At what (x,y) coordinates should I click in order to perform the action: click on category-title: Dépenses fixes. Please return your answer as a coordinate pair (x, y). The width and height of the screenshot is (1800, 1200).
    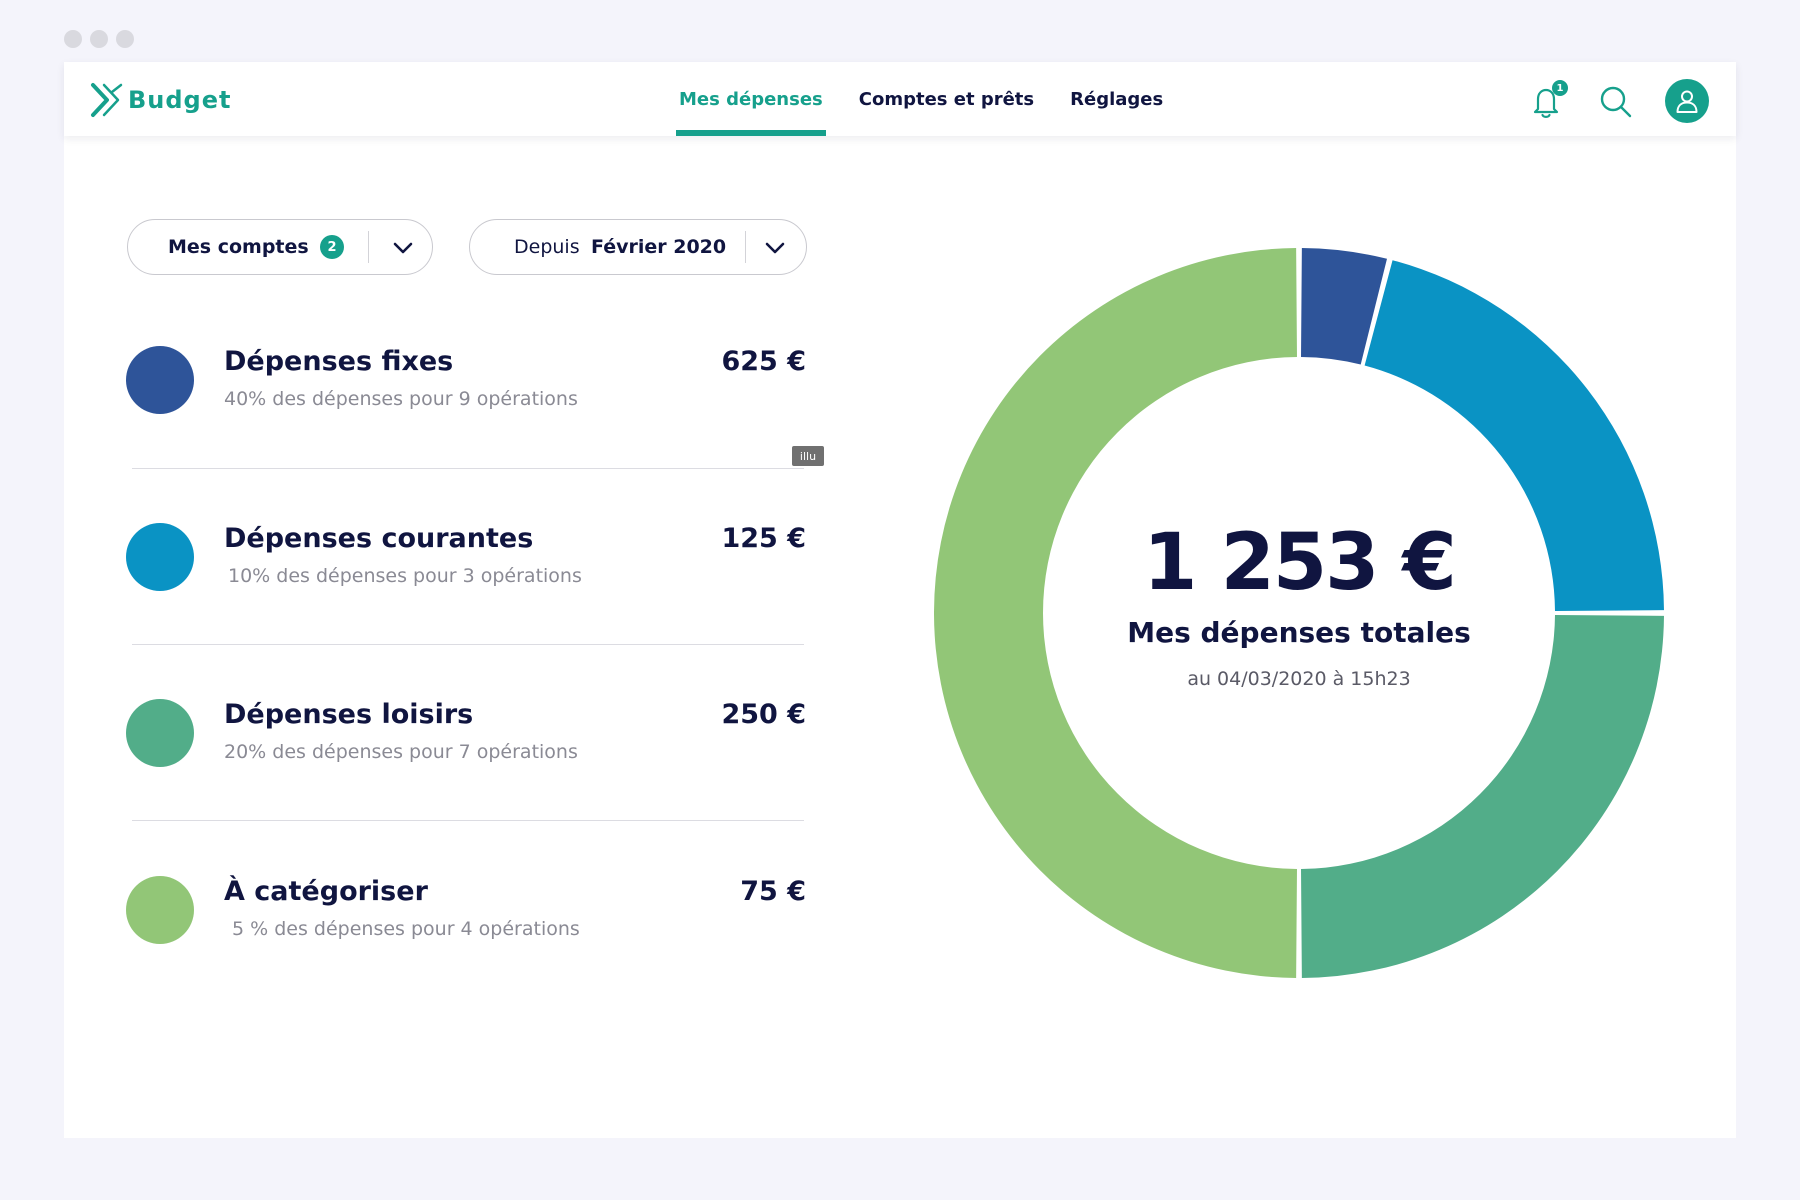
    Looking at the image, I should click on (339, 361).